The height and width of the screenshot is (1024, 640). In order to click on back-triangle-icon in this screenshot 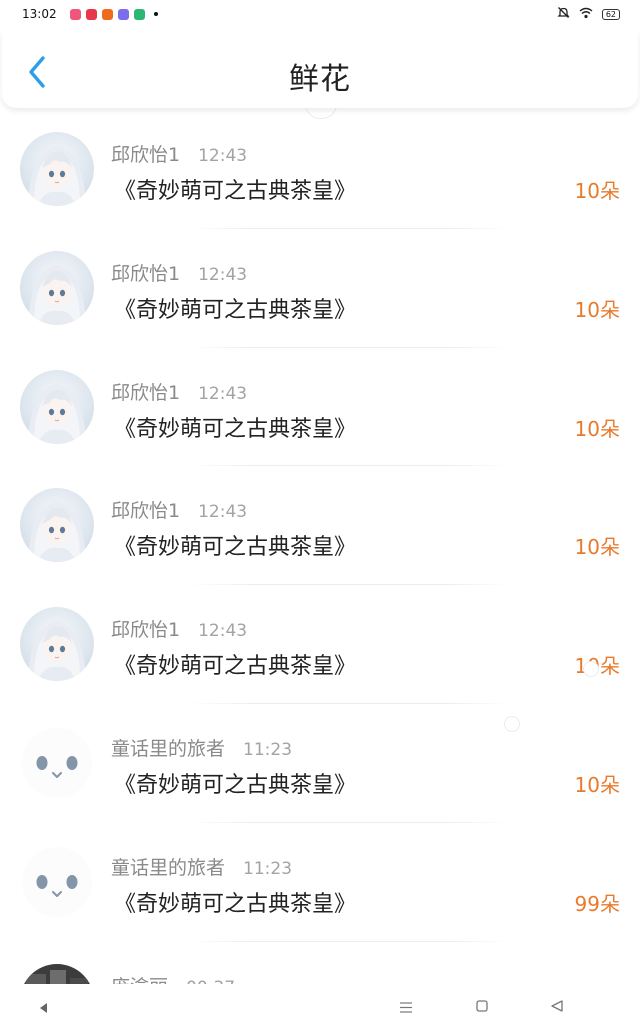, I will do `click(44, 1007)`.